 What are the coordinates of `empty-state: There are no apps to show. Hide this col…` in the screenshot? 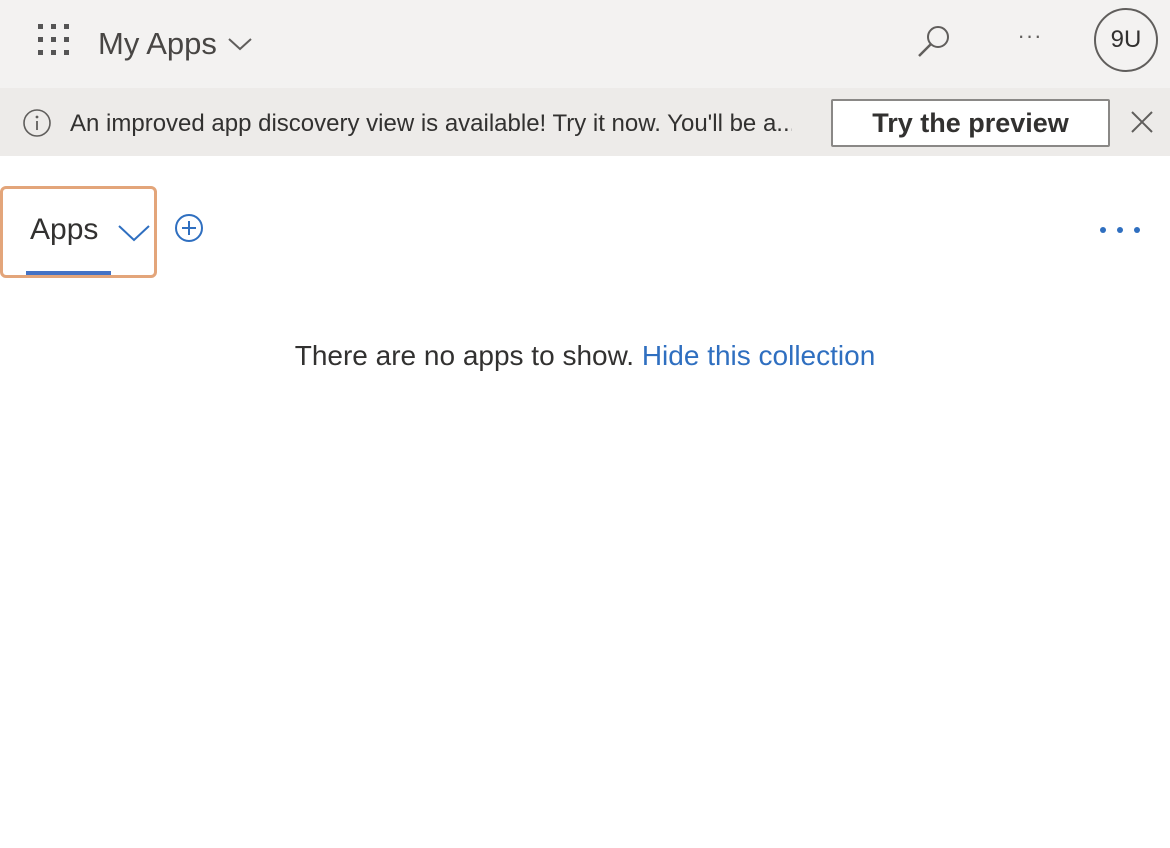 It's located at (585, 356).